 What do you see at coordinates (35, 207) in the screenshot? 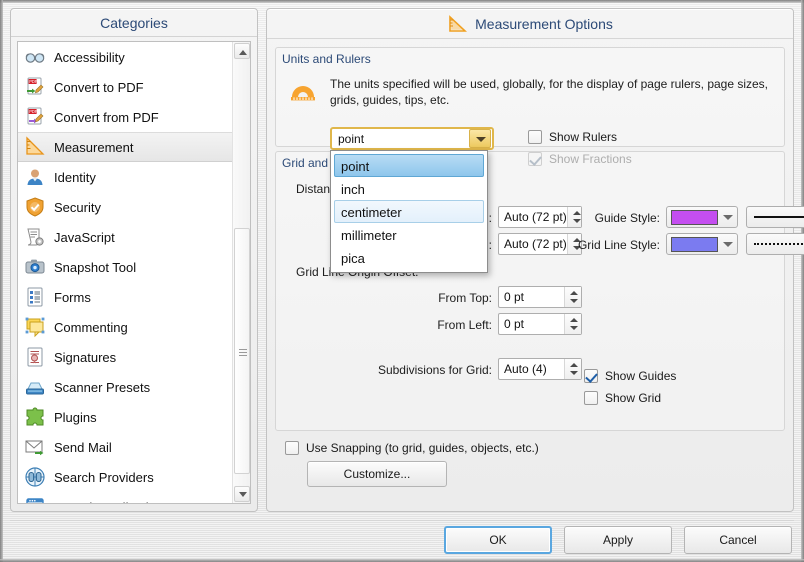
I see `shield-icon` at bounding box center [35, 207].